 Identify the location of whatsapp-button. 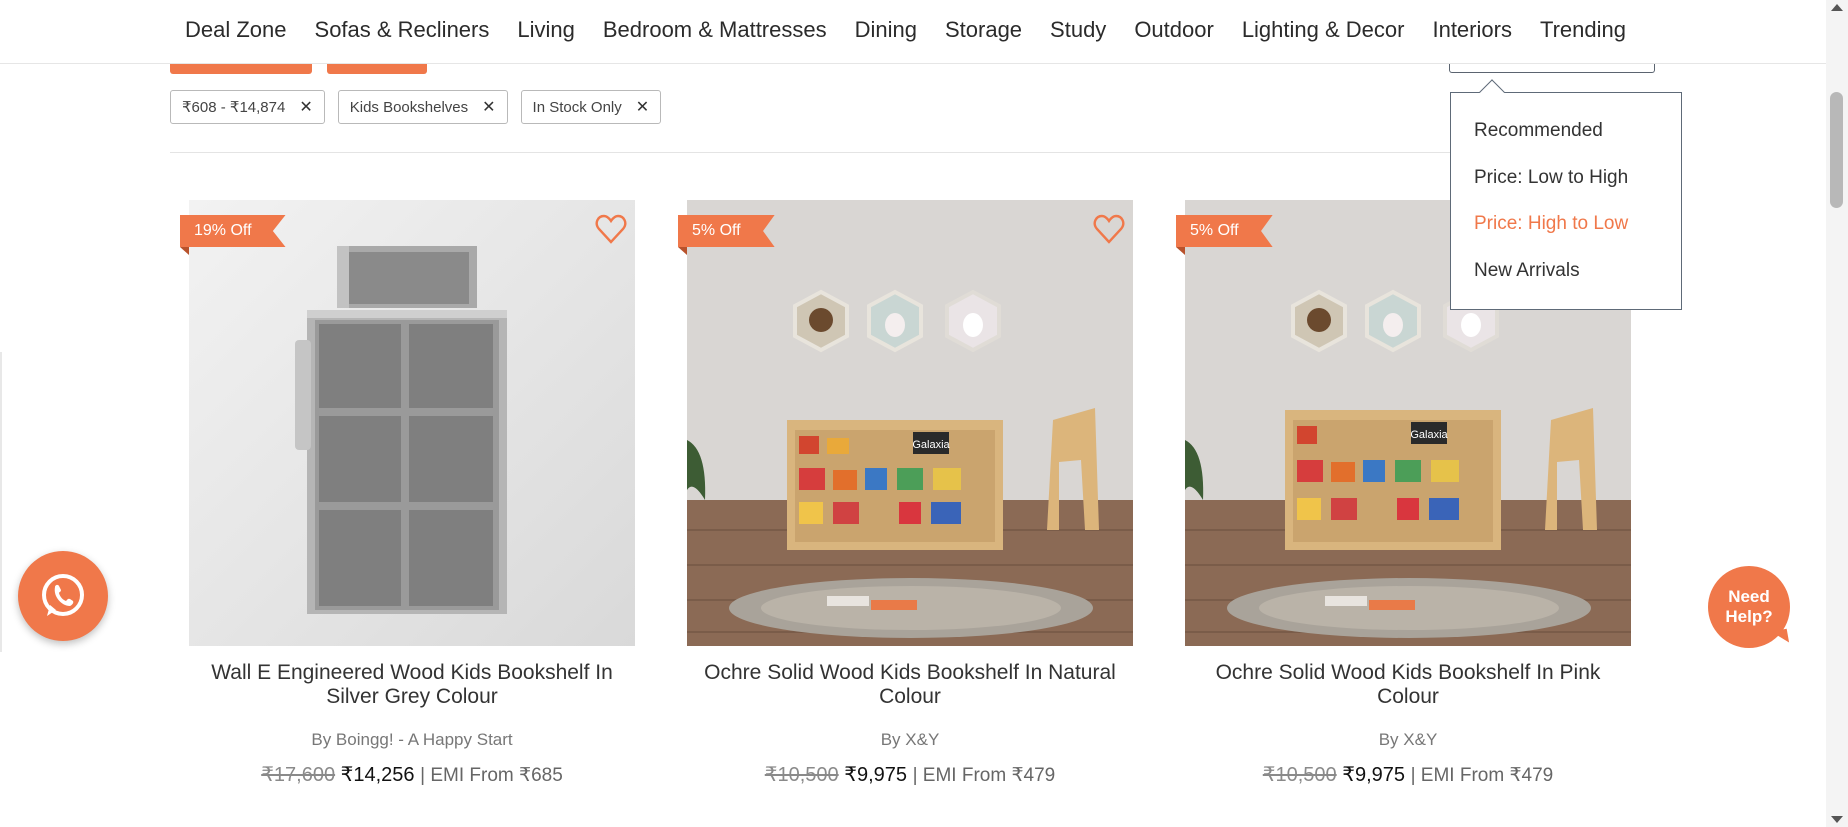
(63, 596).